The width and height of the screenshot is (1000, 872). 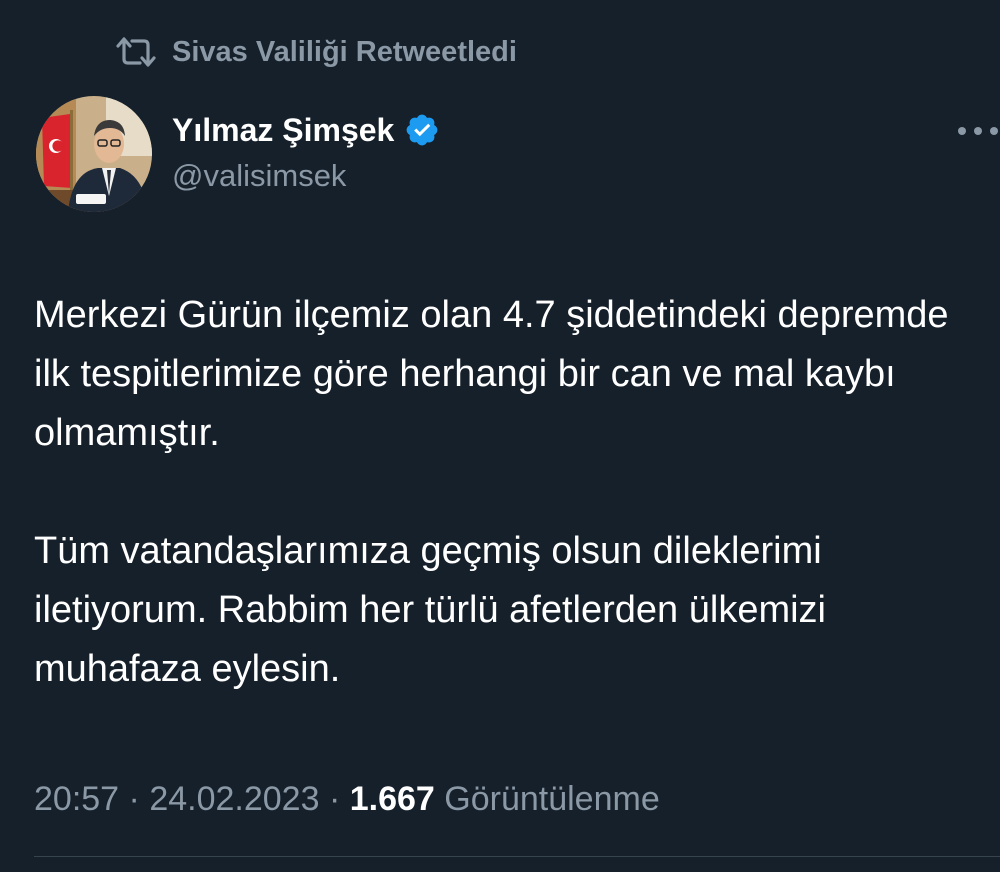 What do you see at coordinates (76, 799) in the screenshot?
I see `tweet-time: 20:57` at bounding box center [76, 799].